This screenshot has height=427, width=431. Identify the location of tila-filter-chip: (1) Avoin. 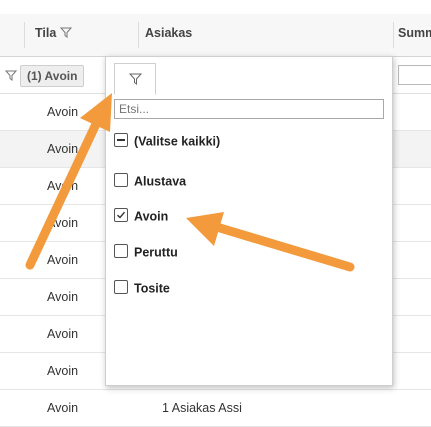
(52, 76).